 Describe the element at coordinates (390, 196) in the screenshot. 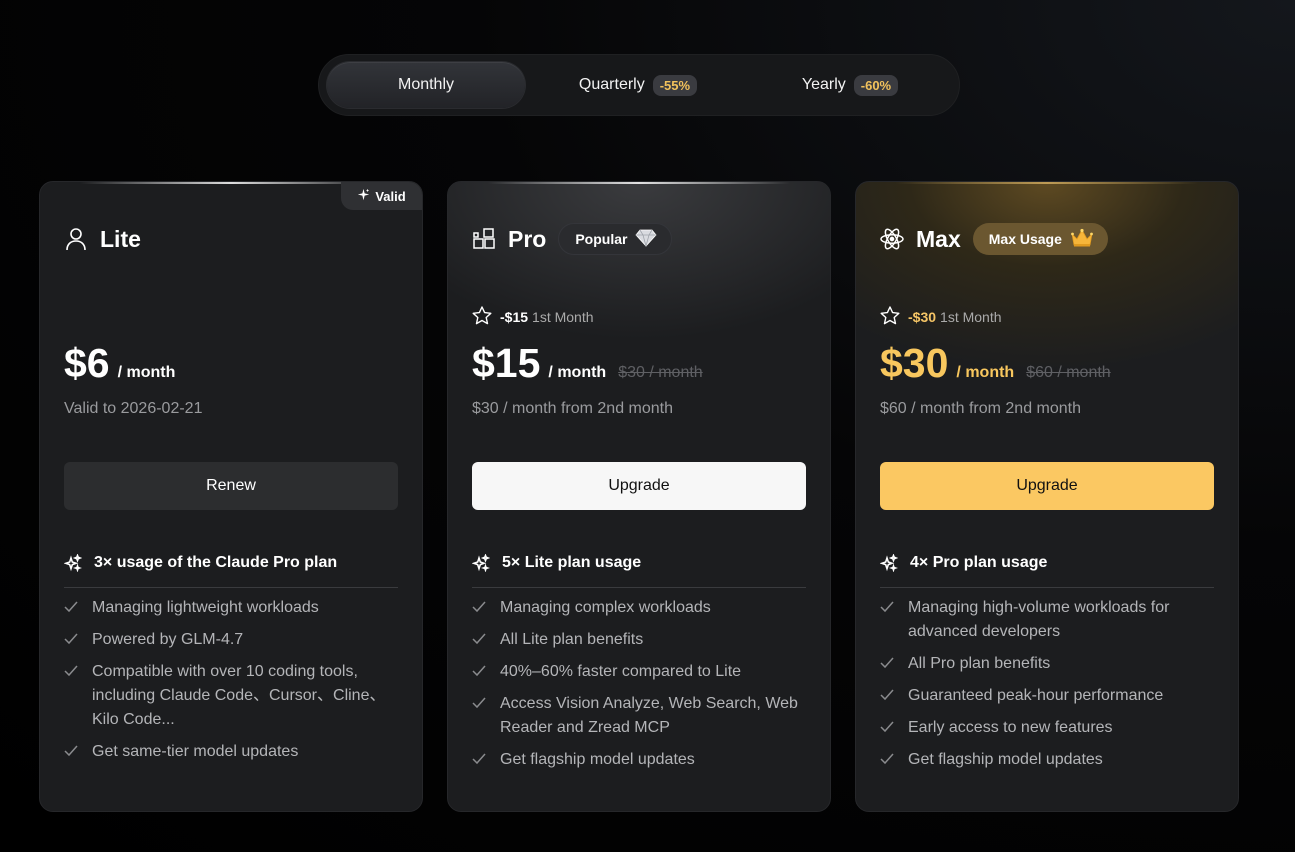

I see `valid-tag-label: Valid` at that location.